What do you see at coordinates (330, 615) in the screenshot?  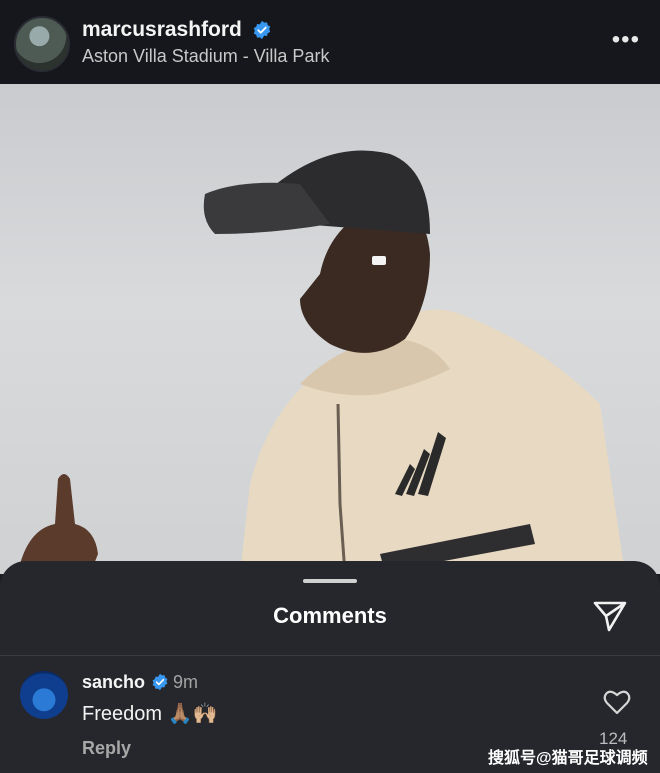 I see `comments-title: Comments` at bounding box center [330, 615].